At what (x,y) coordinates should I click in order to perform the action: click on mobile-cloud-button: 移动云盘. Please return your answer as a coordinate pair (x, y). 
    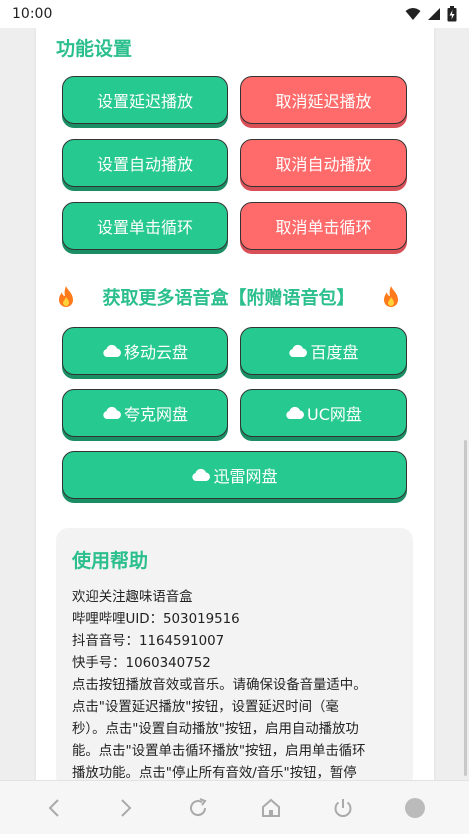
    Looking at the image, I should click on (145, 351).